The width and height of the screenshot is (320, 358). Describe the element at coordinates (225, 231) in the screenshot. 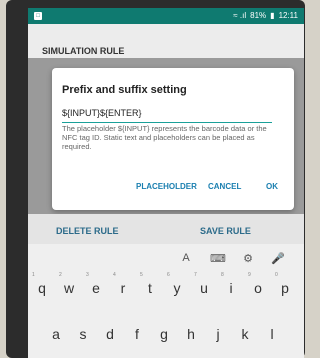

I see `save-rule-button: SAVE RULE` at that location.